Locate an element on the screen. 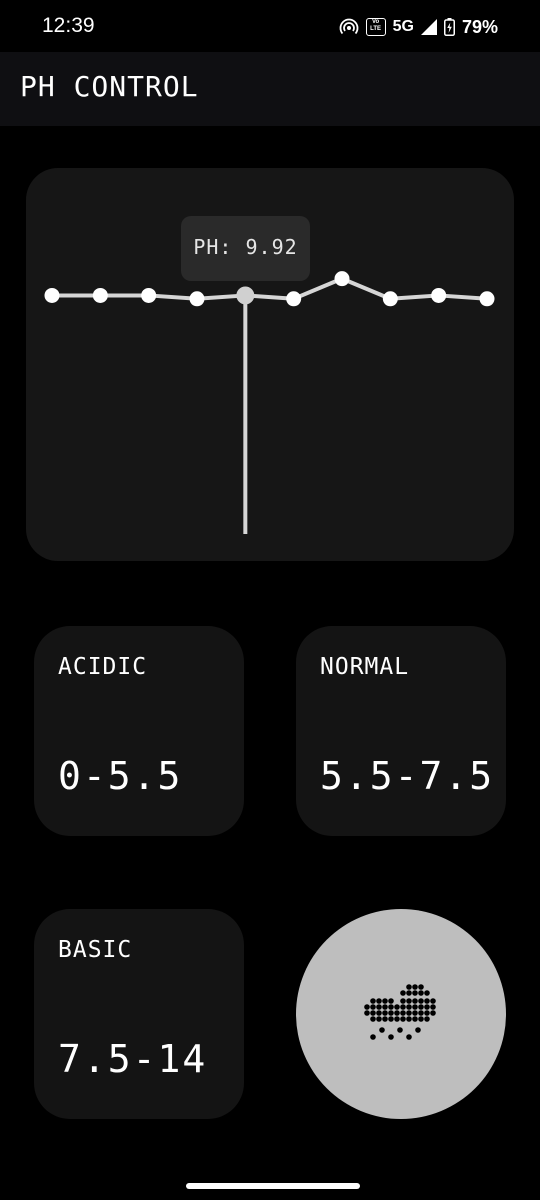 This screenshot has width=540, height=1200. network-type: 5G is located at coordinates (403, 26).